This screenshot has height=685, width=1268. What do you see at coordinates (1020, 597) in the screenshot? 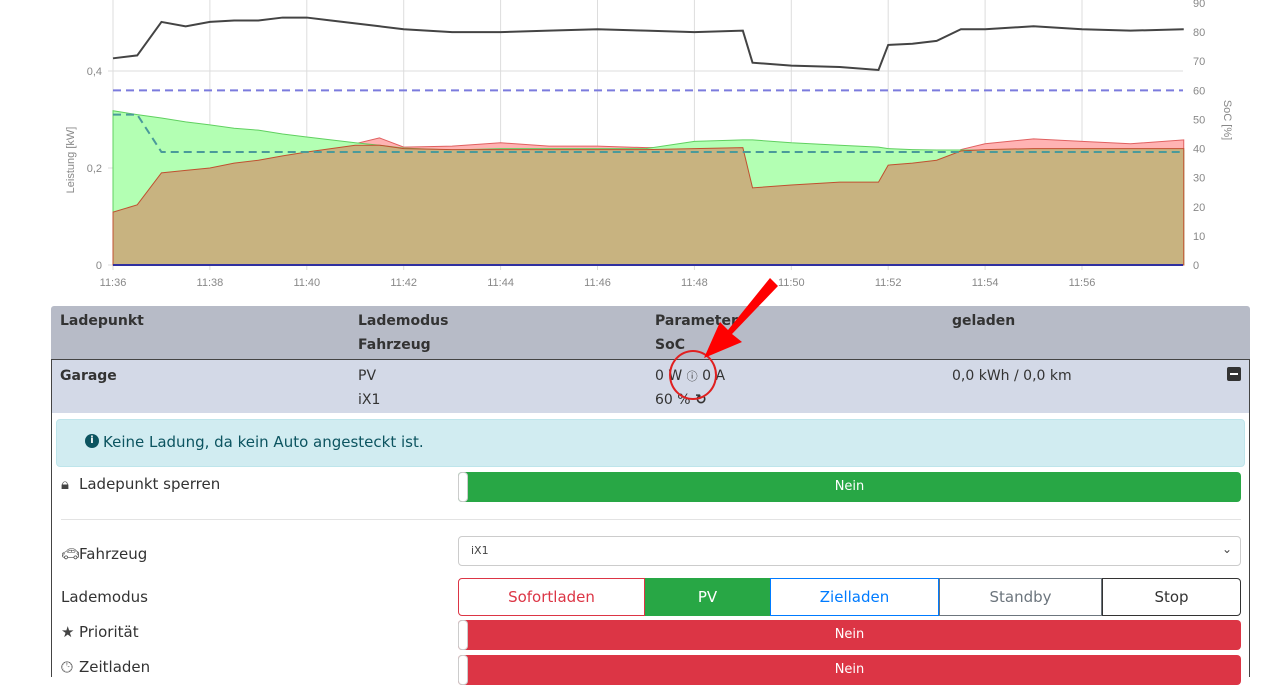
I see `mode-standby-button: Standby` at bounding box center [1020, 597].